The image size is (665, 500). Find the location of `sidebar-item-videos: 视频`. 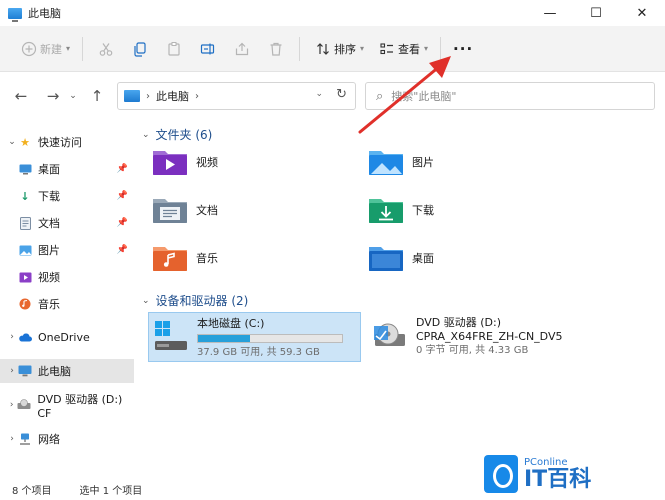

sidebar-item-videos: 视频 is located at coordinates (67, 277).